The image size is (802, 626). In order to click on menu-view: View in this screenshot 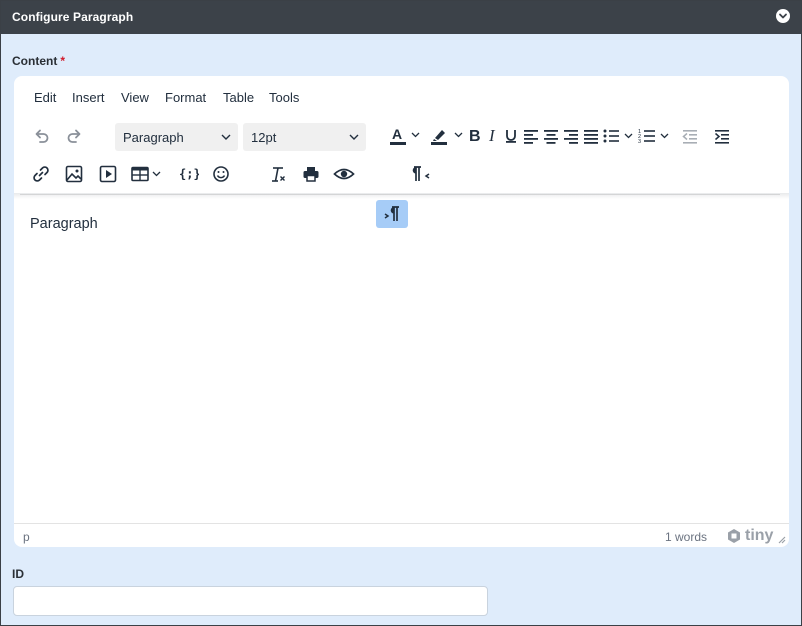, I will do `click(135, 97)`.